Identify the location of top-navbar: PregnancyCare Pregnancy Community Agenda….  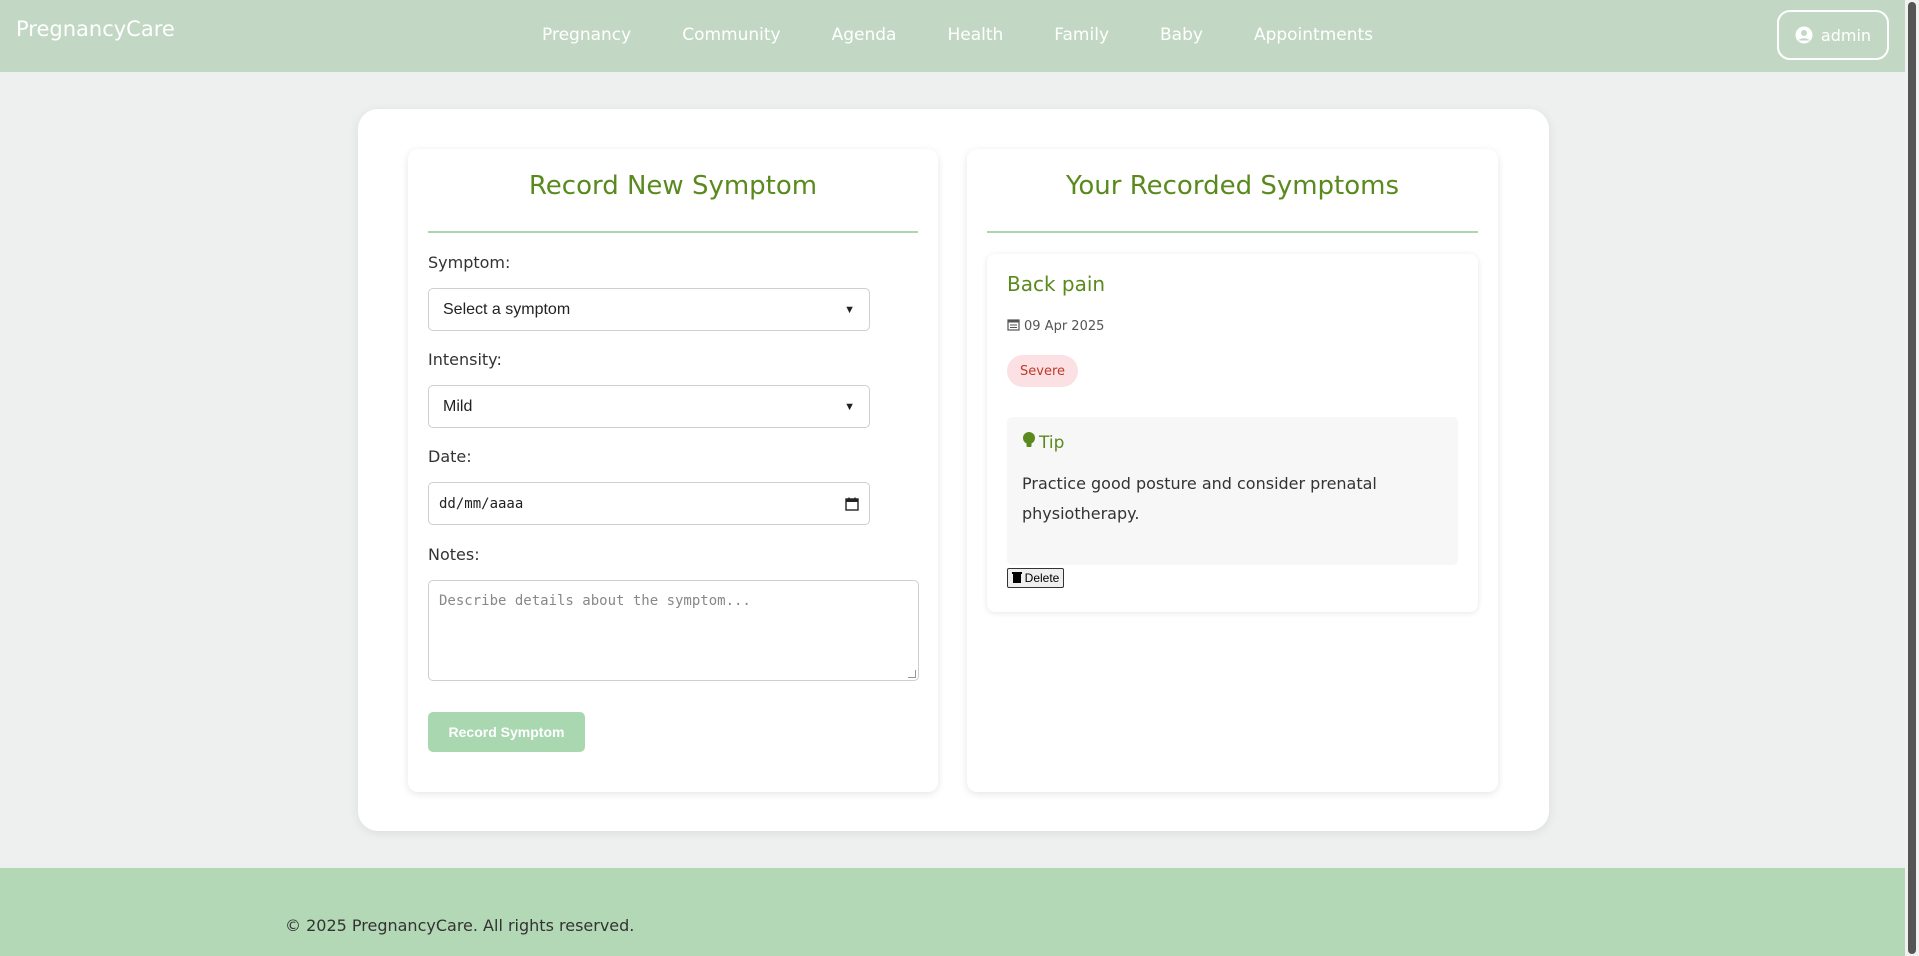
(952, 36).